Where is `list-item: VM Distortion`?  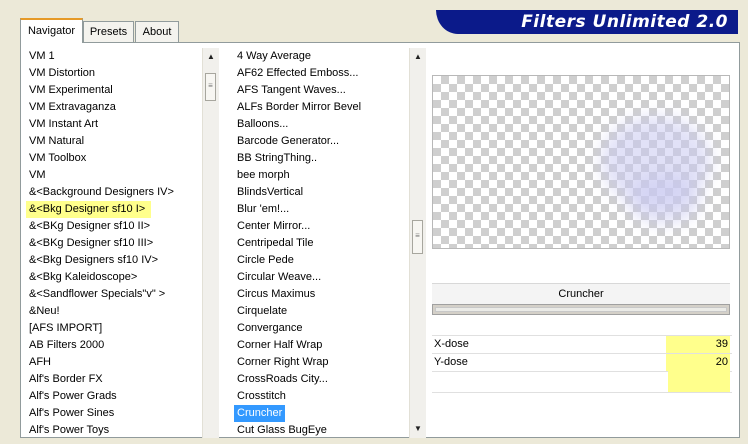
list-item: VM Distortion is located at coordinates (114, 73).